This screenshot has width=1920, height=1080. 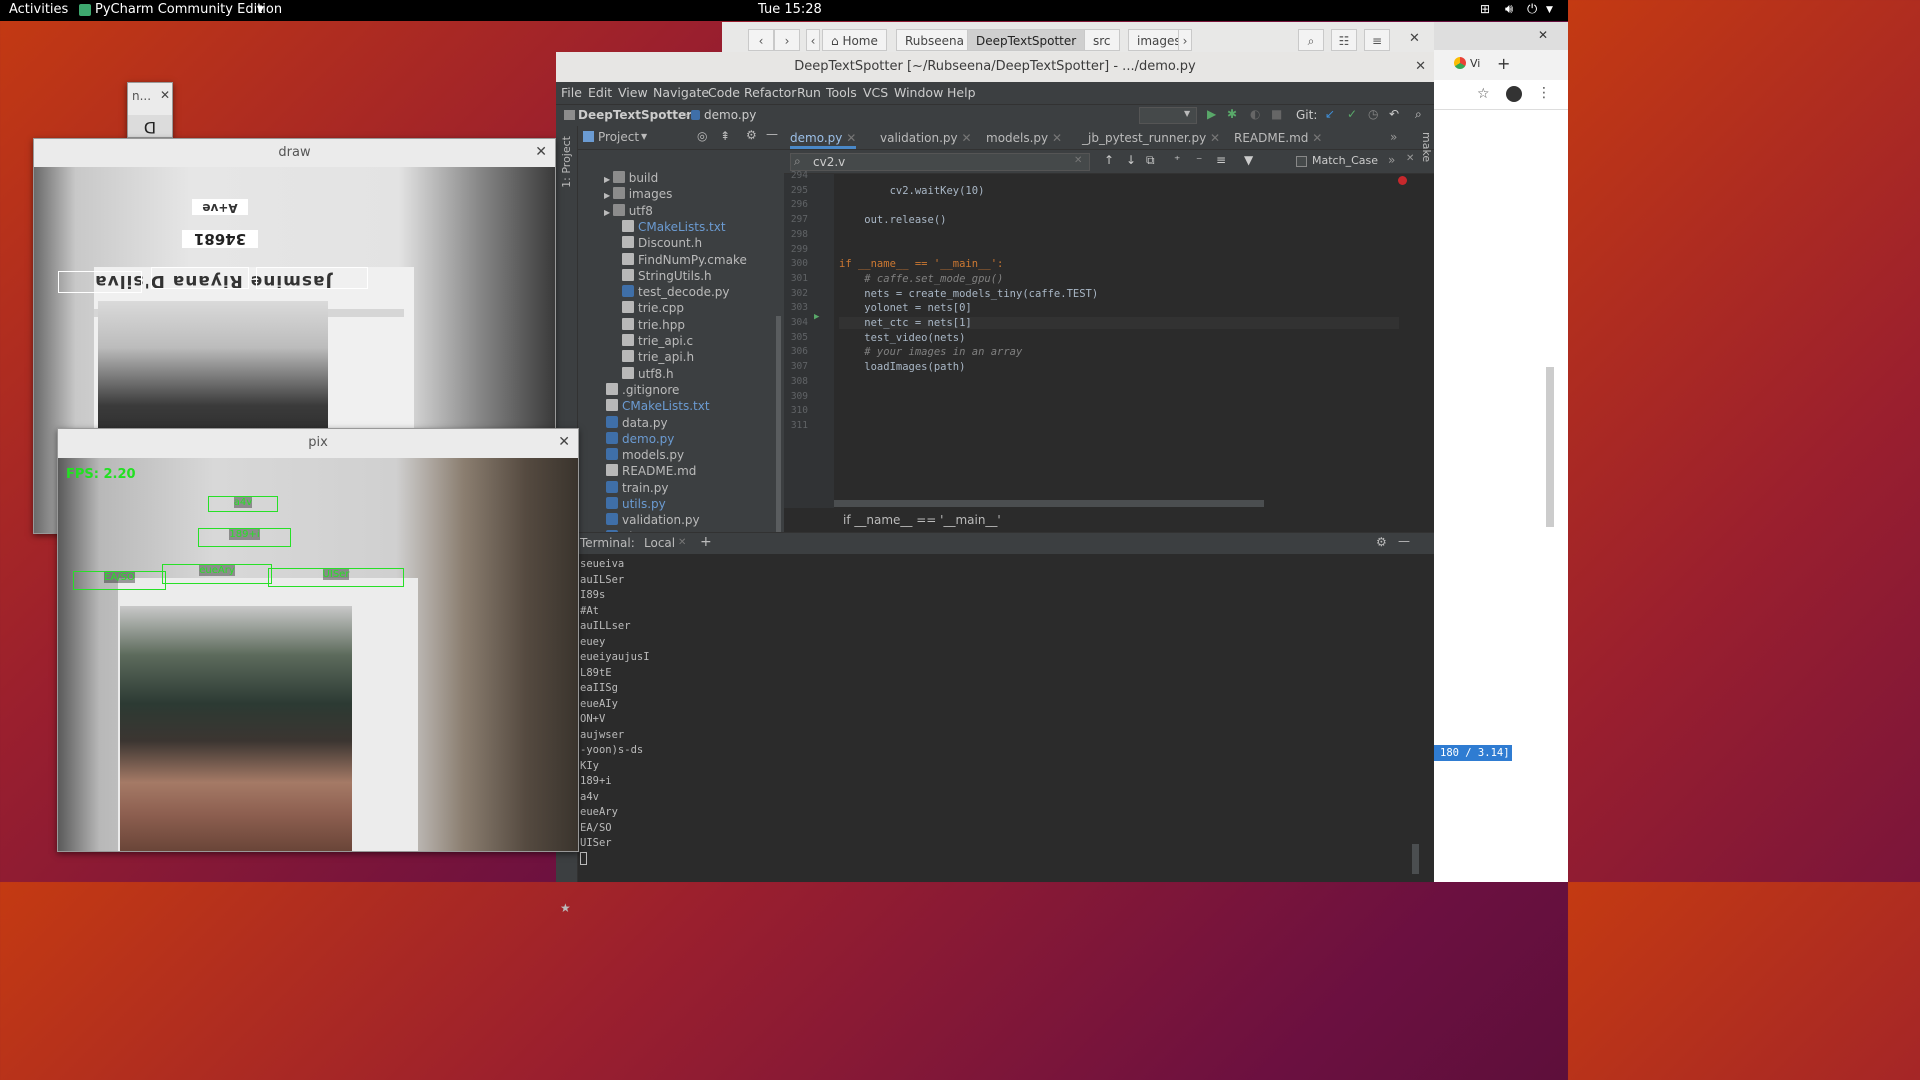 I want to click on coverage-icon: ◐, so click(x=1255, y=114).